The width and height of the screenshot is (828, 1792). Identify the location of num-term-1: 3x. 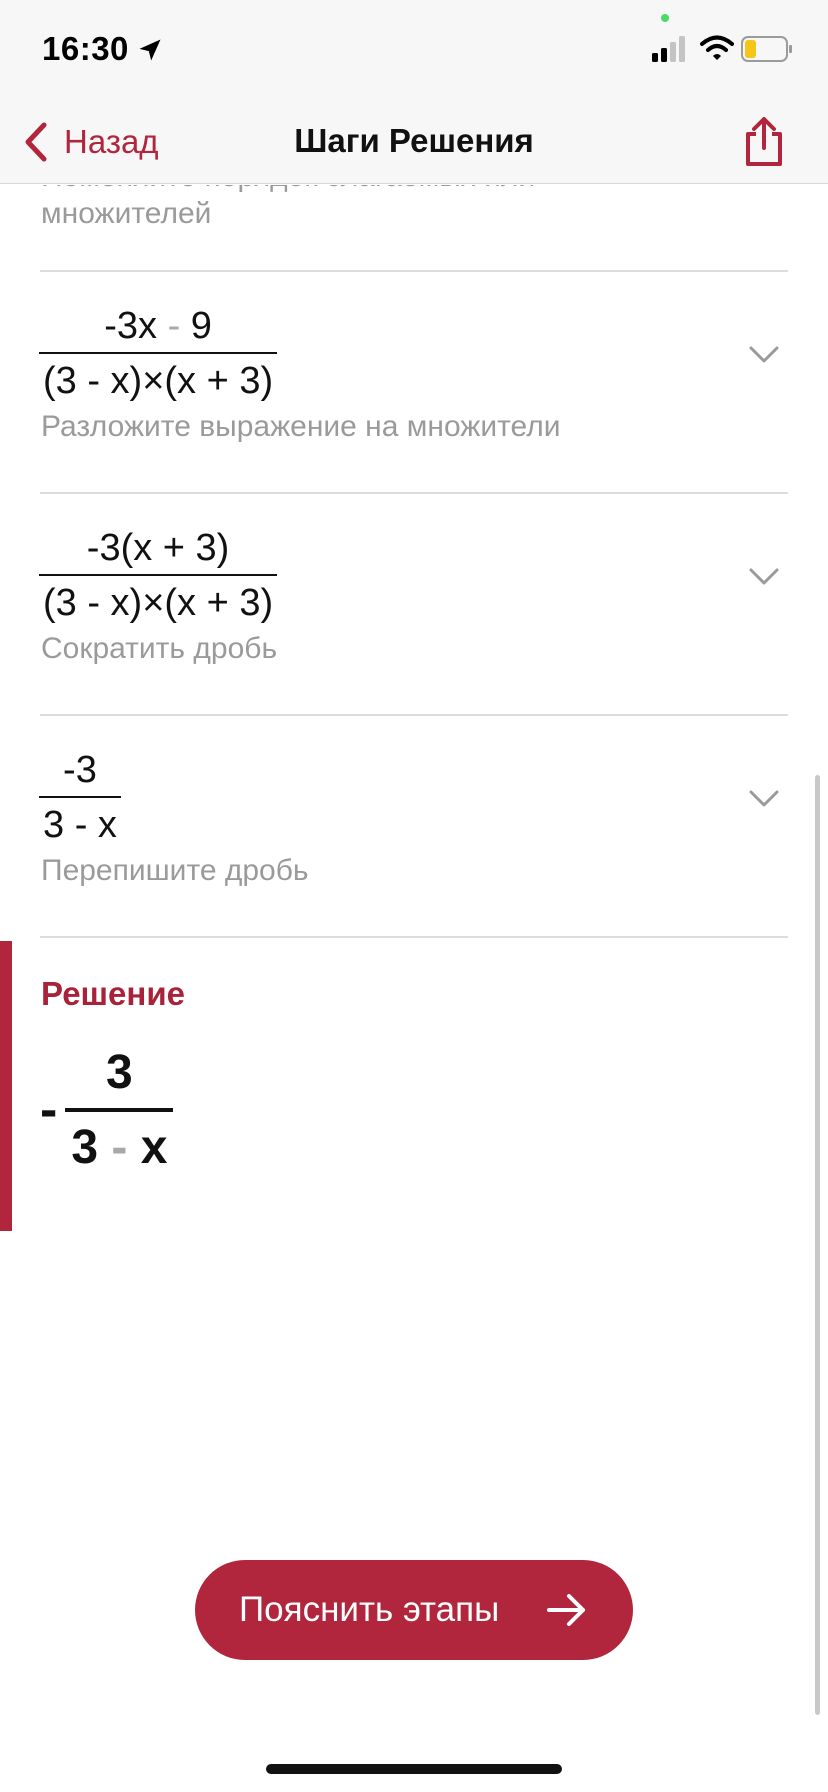
(137, 326).